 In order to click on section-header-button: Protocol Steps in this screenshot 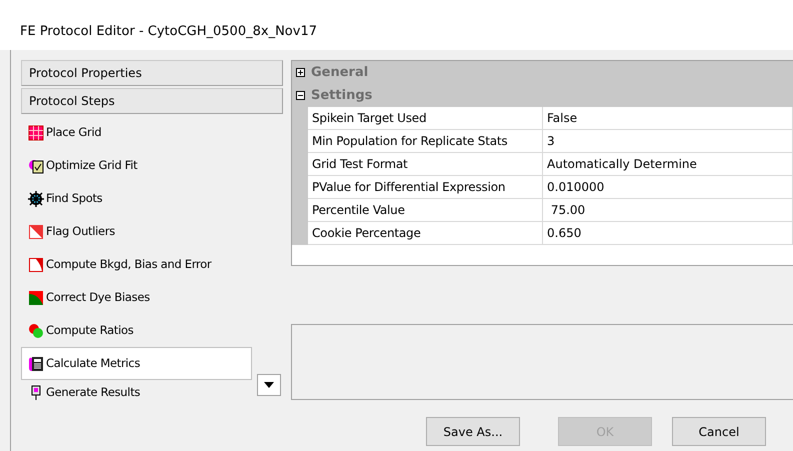, I will do `click(152, 101)`.